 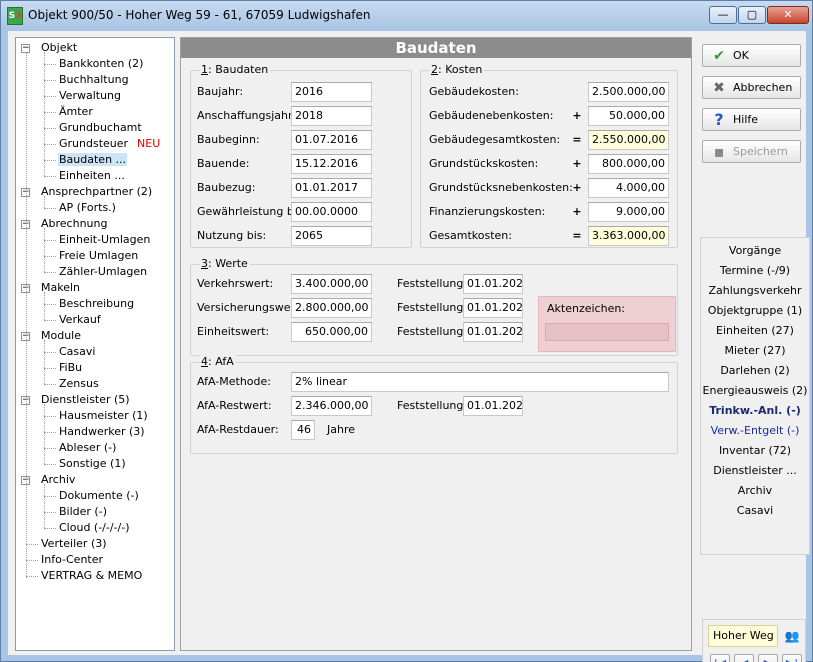 I want to click on kosten-field: 3.363.000,00, so click(x=628, y=236).